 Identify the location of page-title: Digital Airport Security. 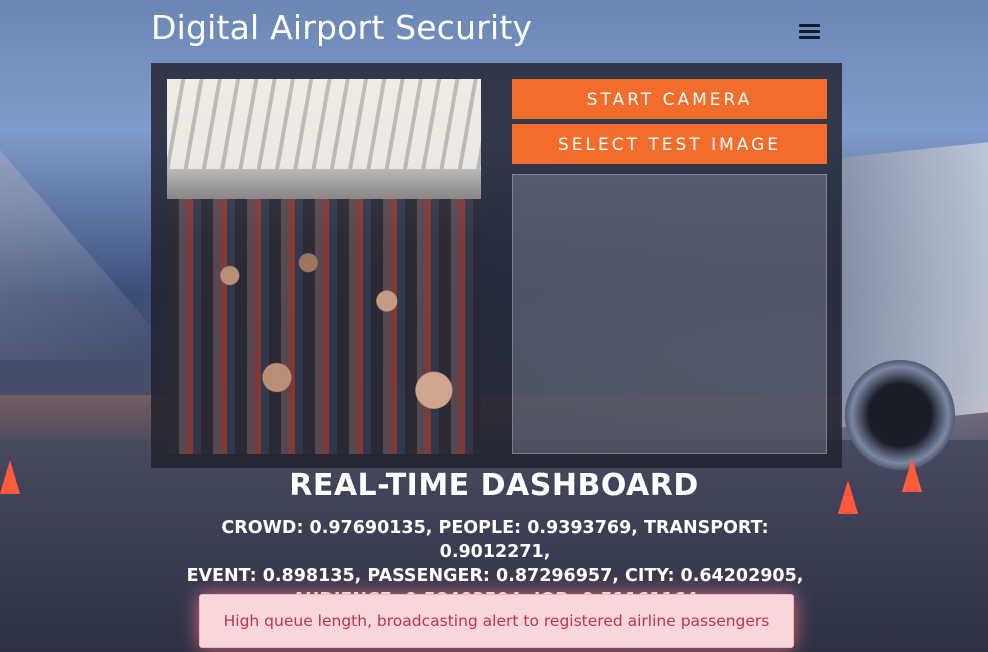
(342, 27).